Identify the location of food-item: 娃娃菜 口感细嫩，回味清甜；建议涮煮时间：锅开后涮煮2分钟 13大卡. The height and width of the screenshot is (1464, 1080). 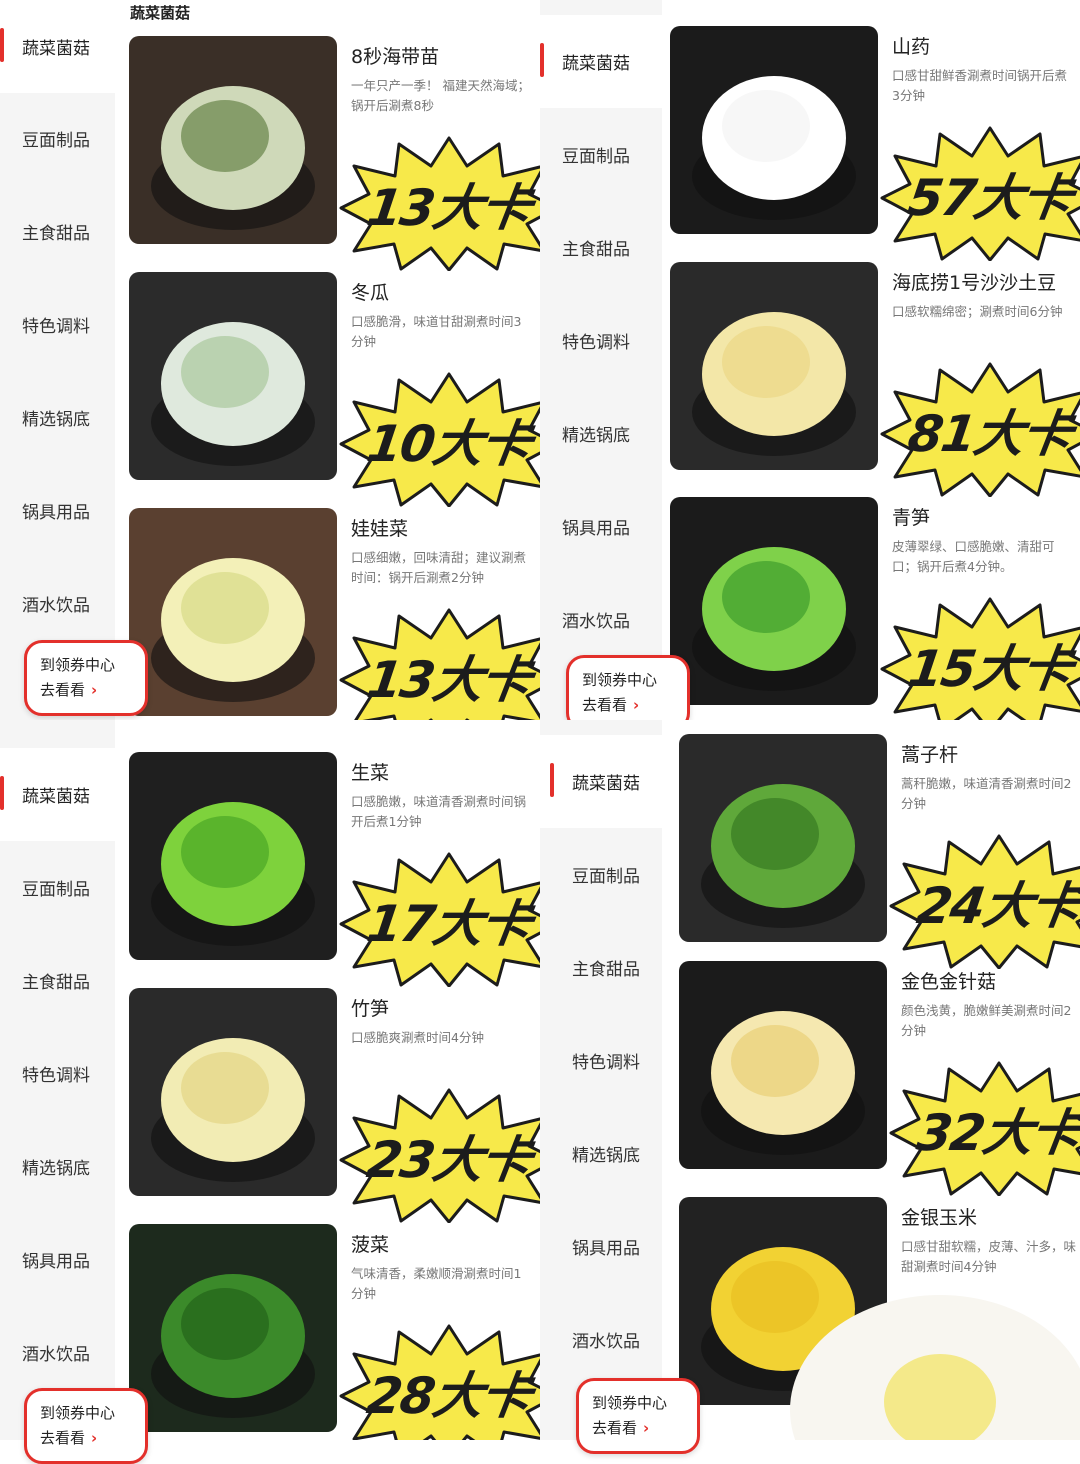
(334, 613).